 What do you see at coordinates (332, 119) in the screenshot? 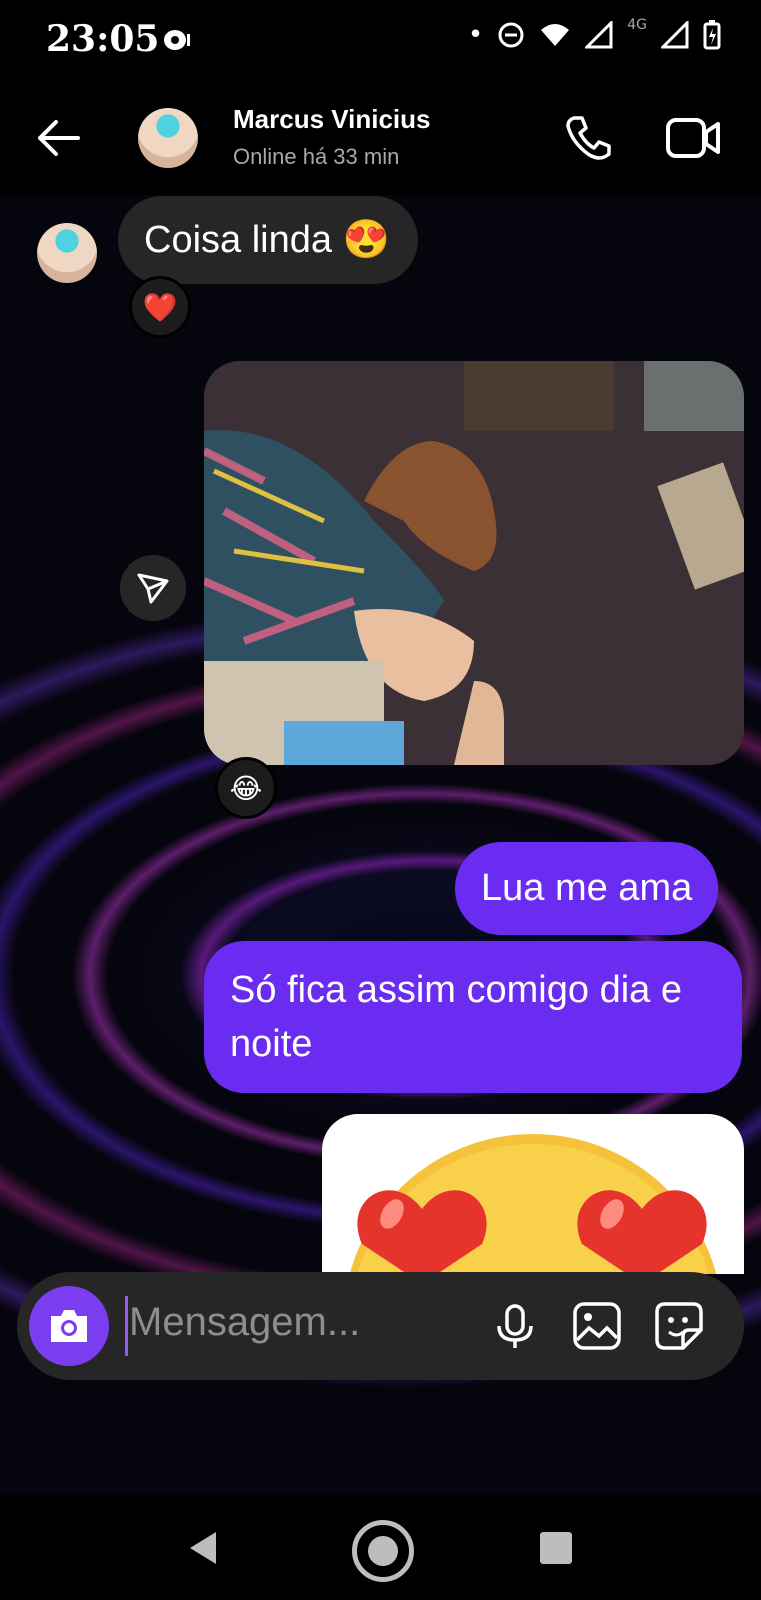
I see `contact-name: Marcus Vinicius` at bounding box center [332, 119].